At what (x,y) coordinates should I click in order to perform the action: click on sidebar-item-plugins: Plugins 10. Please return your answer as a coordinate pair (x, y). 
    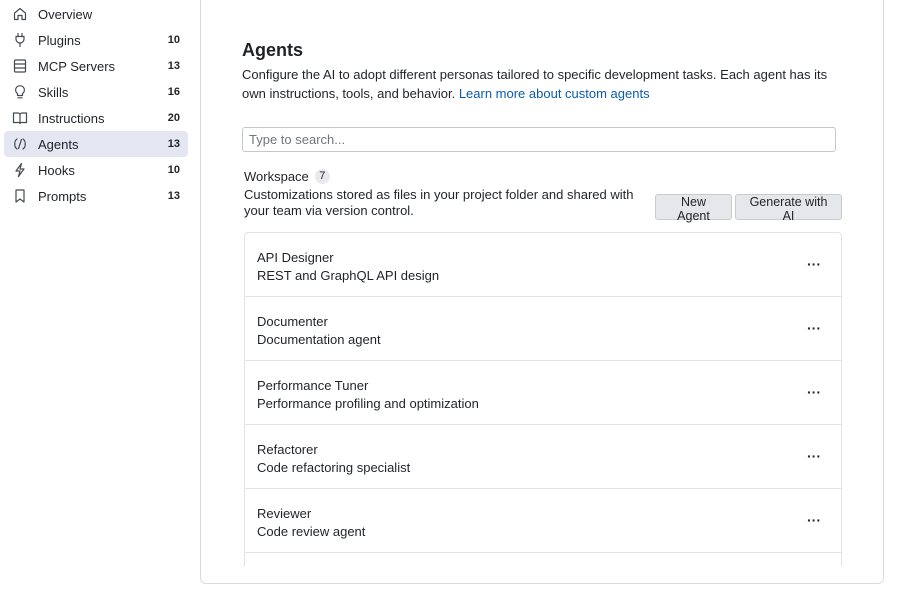
    Looking at the image, I should click on (96, 40).